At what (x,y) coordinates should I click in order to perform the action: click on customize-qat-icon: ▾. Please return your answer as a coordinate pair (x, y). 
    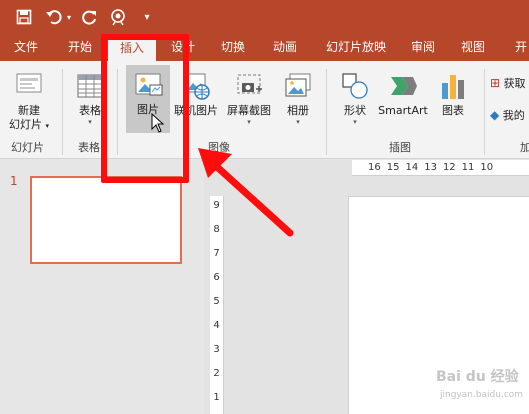
    Looking at the image, I should click on (147, 17).